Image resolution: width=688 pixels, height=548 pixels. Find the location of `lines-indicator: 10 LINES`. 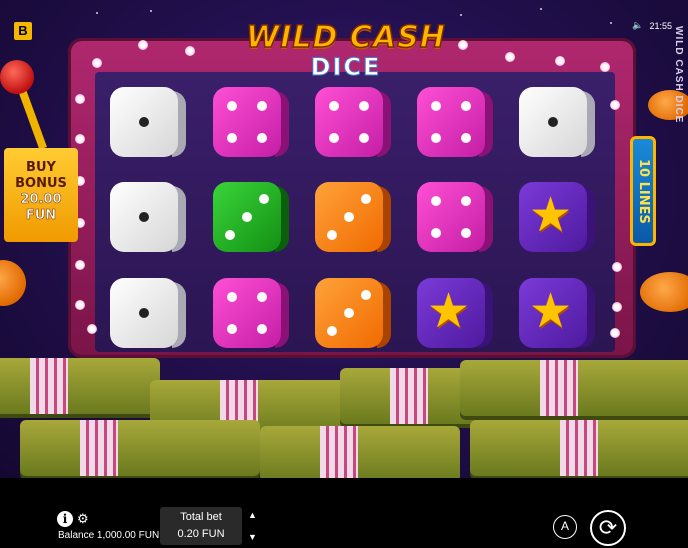

lines-indicator: 10 LINES is located at coordinates (643, 191).